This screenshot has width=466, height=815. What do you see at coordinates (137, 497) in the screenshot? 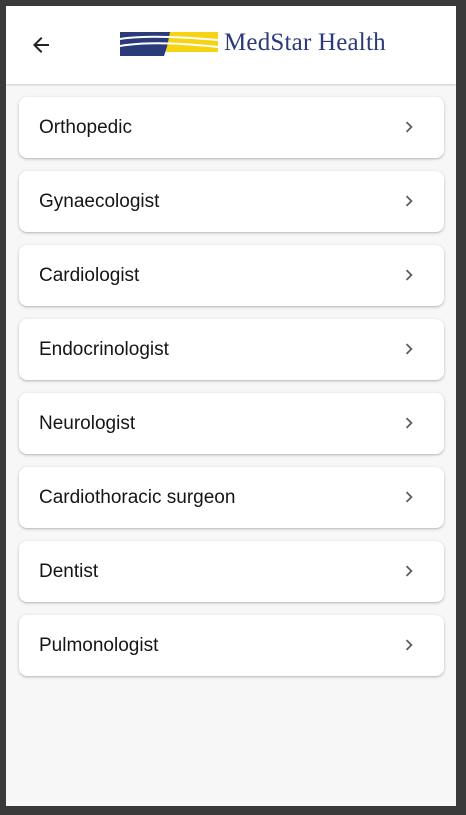
I see `specialty-label: Cardiothoracic surgeon` at bounding box center [137, 497].